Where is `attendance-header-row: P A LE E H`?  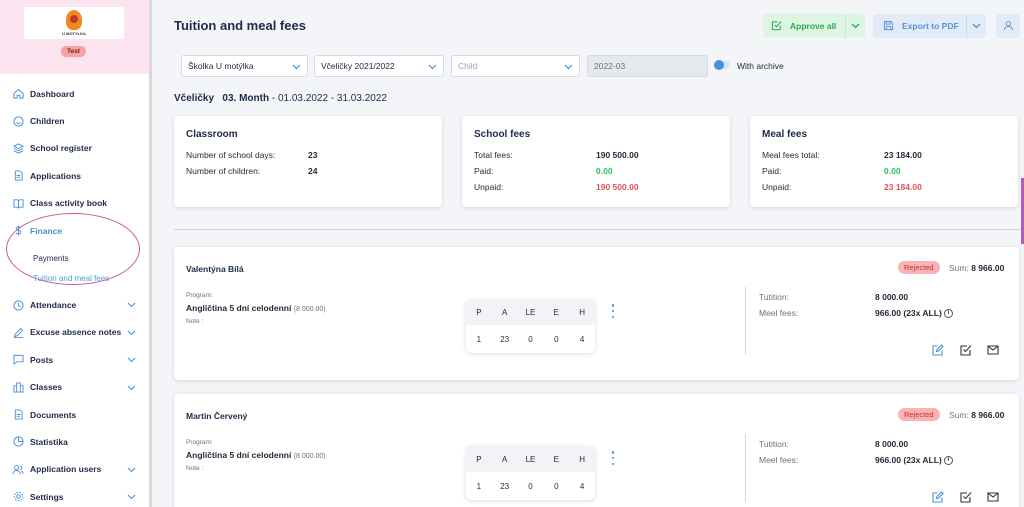 attendance-header-row: P A LE E H is located at coordinates (530, 312).